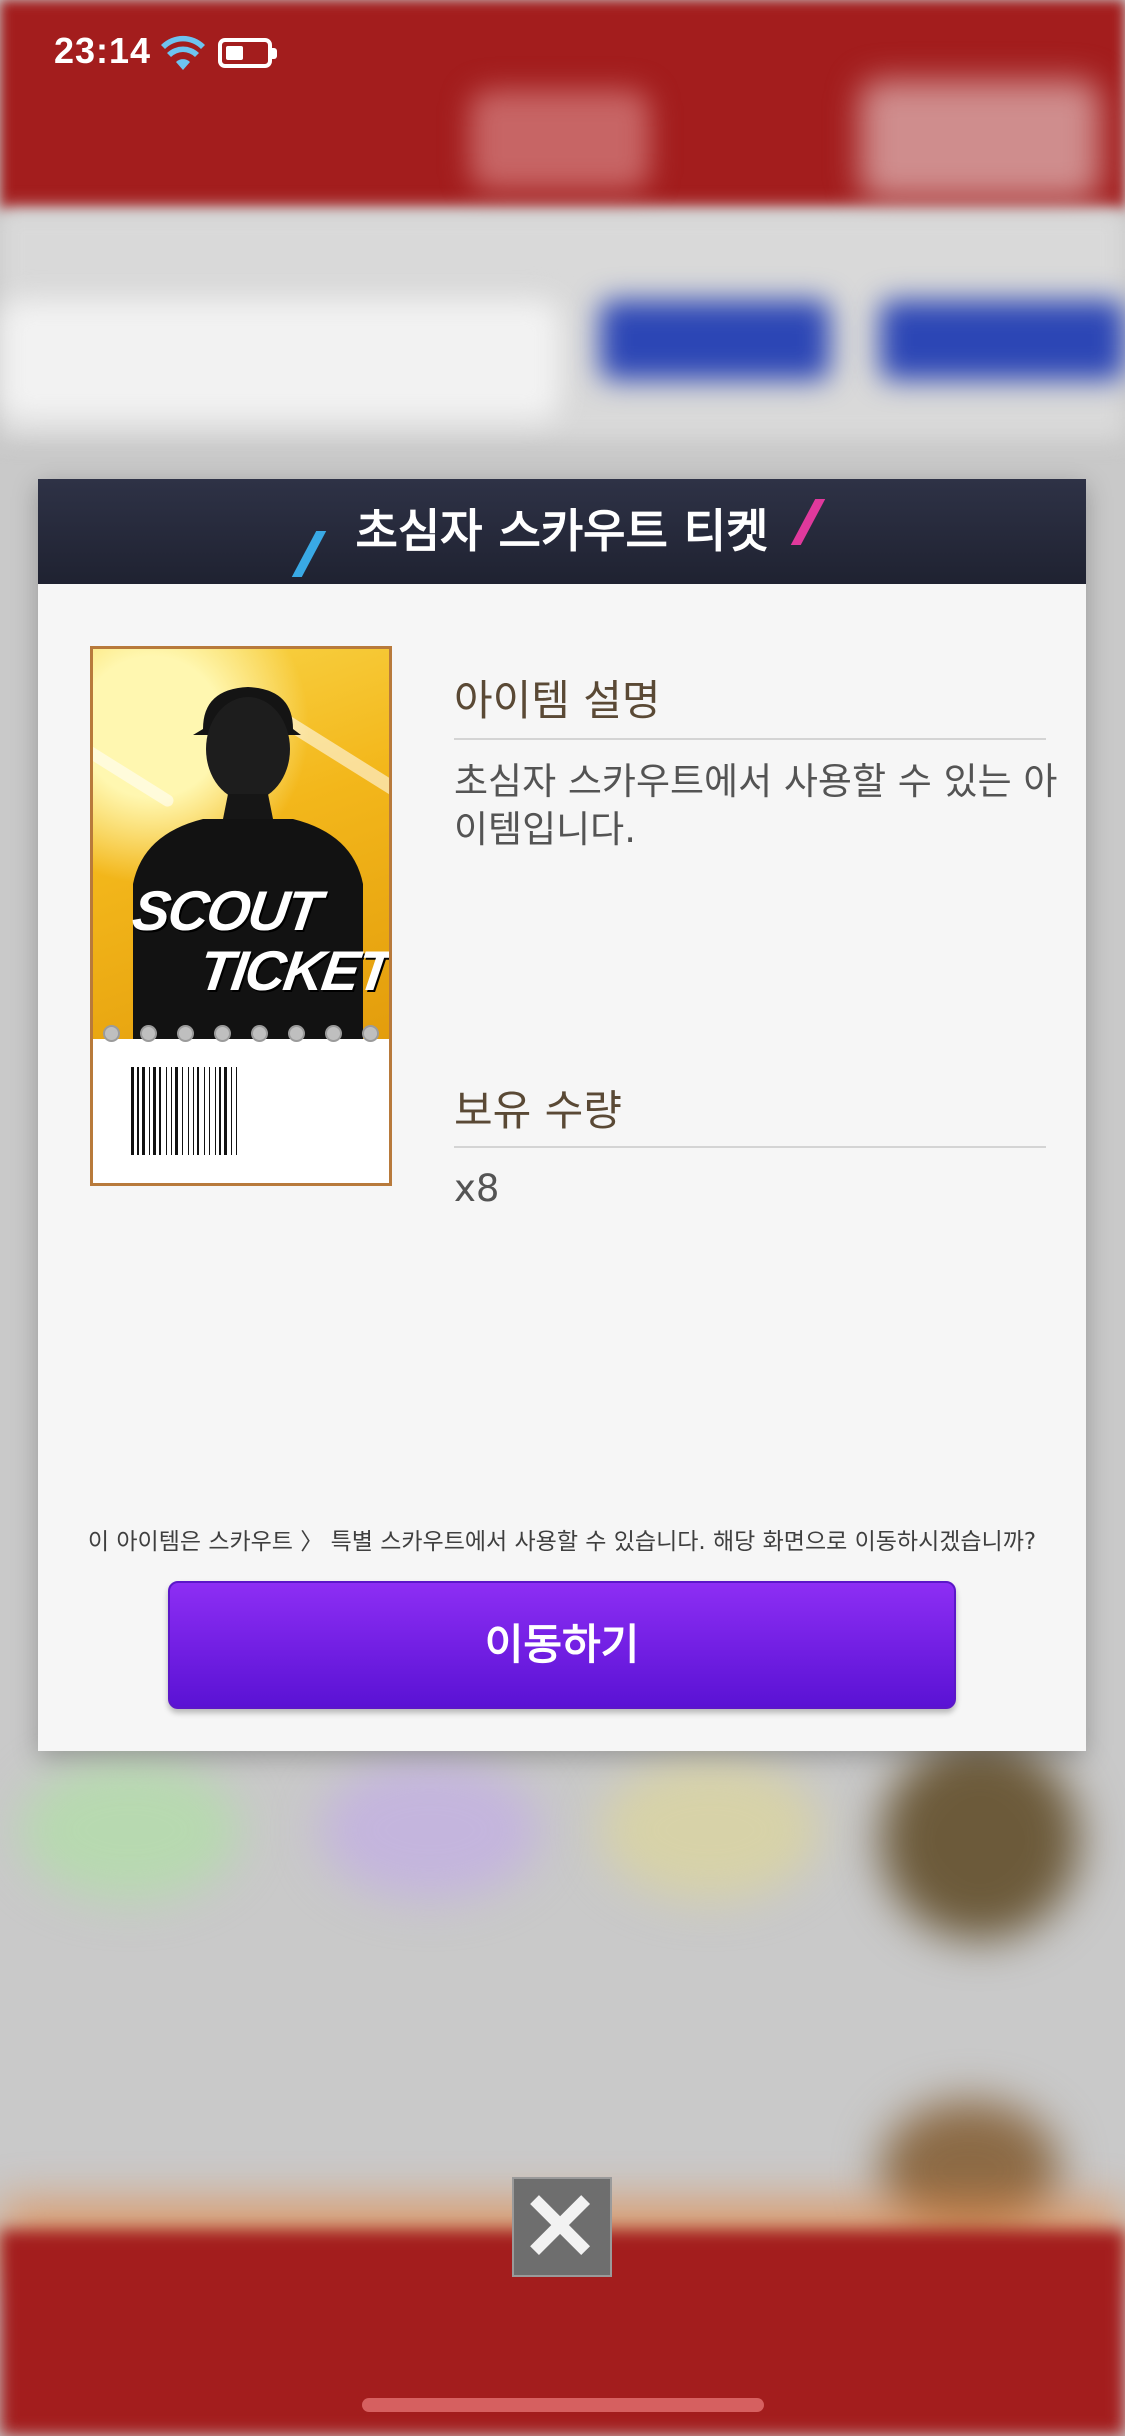  Describe the element at coordinates (241, 1035) in the screenshot. I see `ticket-perforation` at that location.